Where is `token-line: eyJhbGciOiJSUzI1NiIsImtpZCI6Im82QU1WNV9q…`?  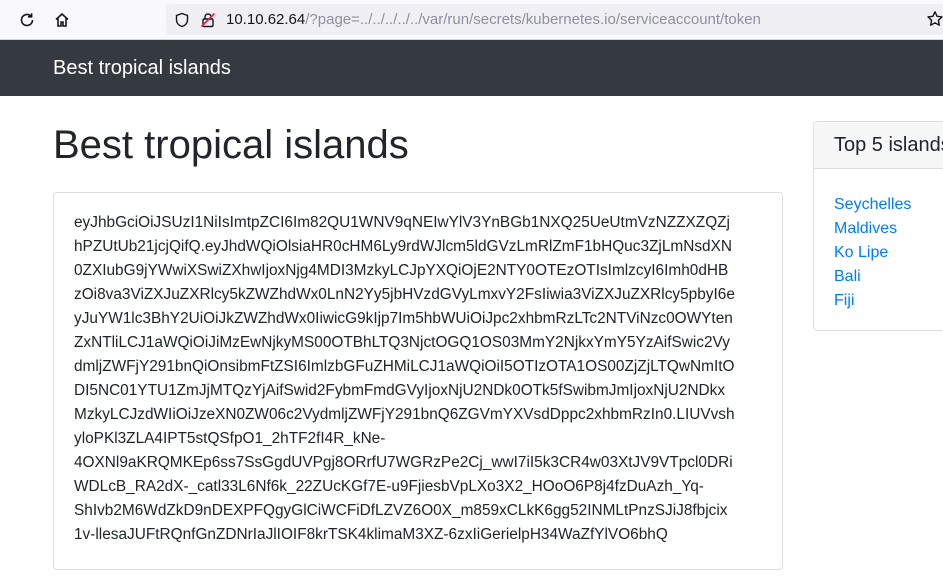
token-line: eyJhbGciOiJSUzI1NiIsImtpZCI6Im82QU1WNV9q… is located at coordinates (402, 222).